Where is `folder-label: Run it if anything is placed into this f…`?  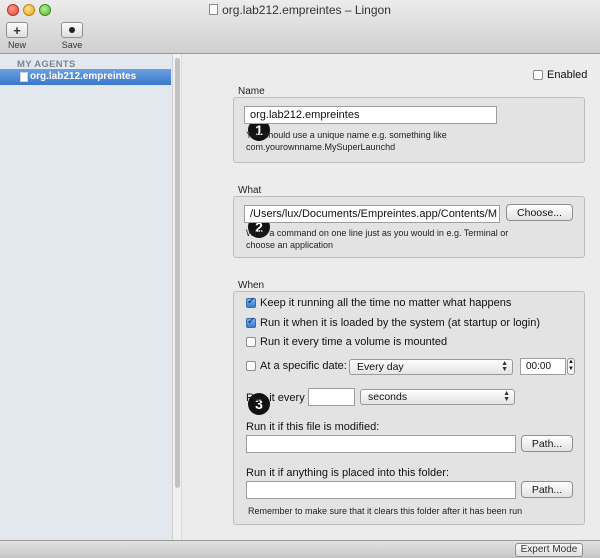
folder-label: Run it if anything is placed into this f… is located at coordinates (348, 473).